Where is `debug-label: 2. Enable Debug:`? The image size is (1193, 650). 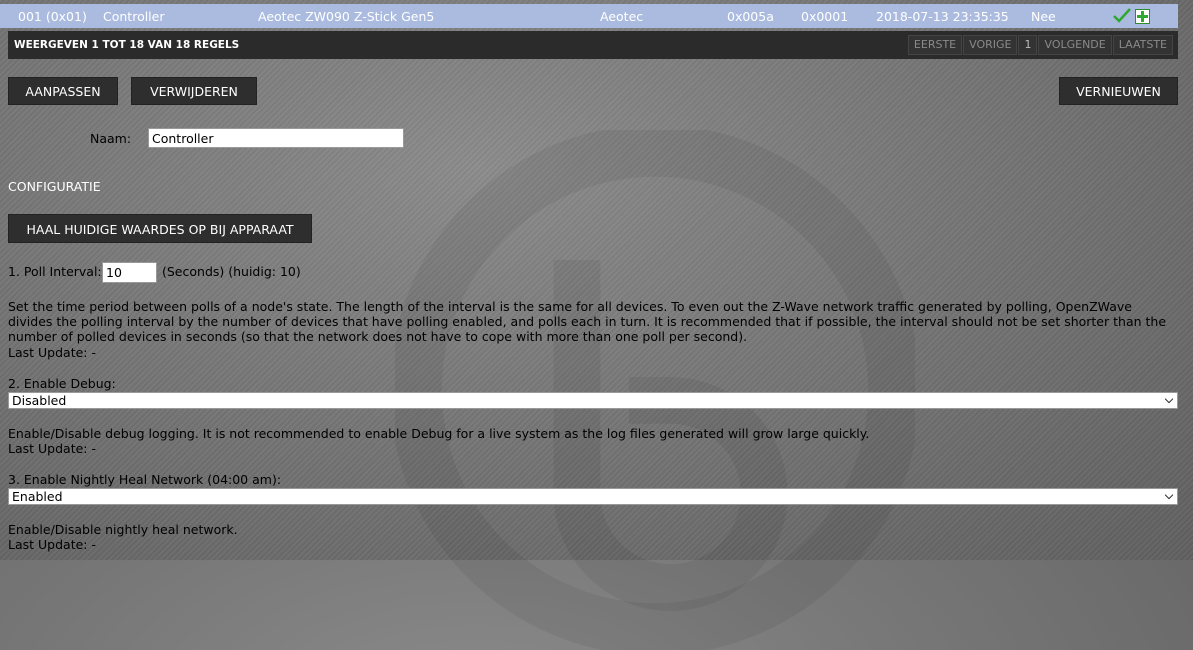
debug-label: 2. Enable Debug: is located at coordinates (62, 383).